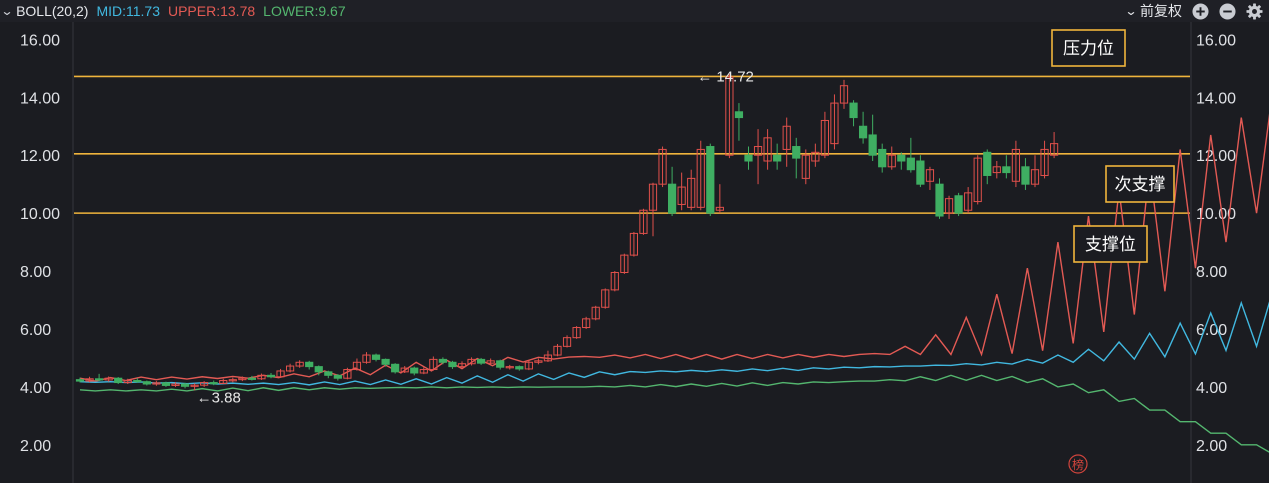 This screenshot has height=483, width=1269. I want to click on y-tick-label-right: 8.00, so click(1211, 272).